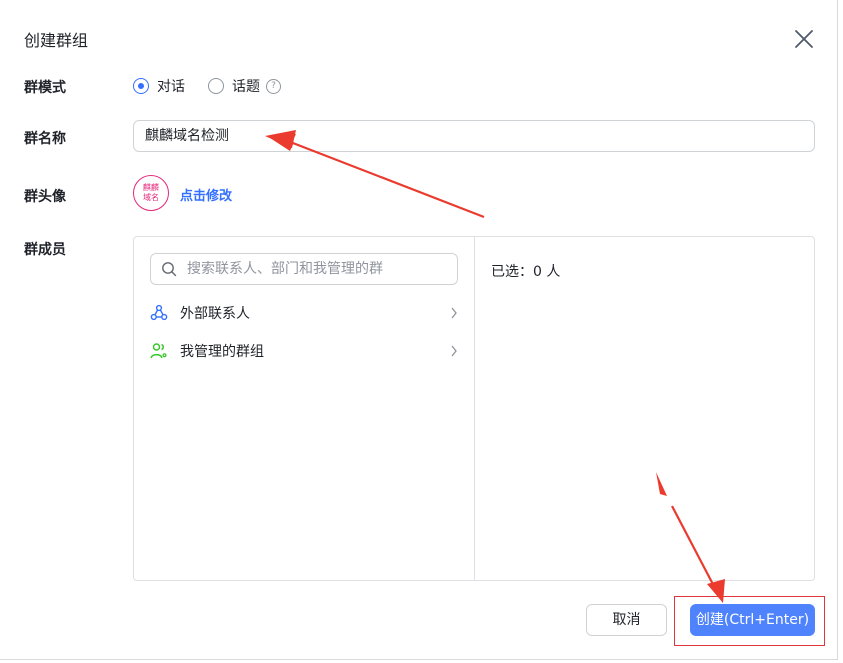  I want to click on close-button, so click(804, 39).